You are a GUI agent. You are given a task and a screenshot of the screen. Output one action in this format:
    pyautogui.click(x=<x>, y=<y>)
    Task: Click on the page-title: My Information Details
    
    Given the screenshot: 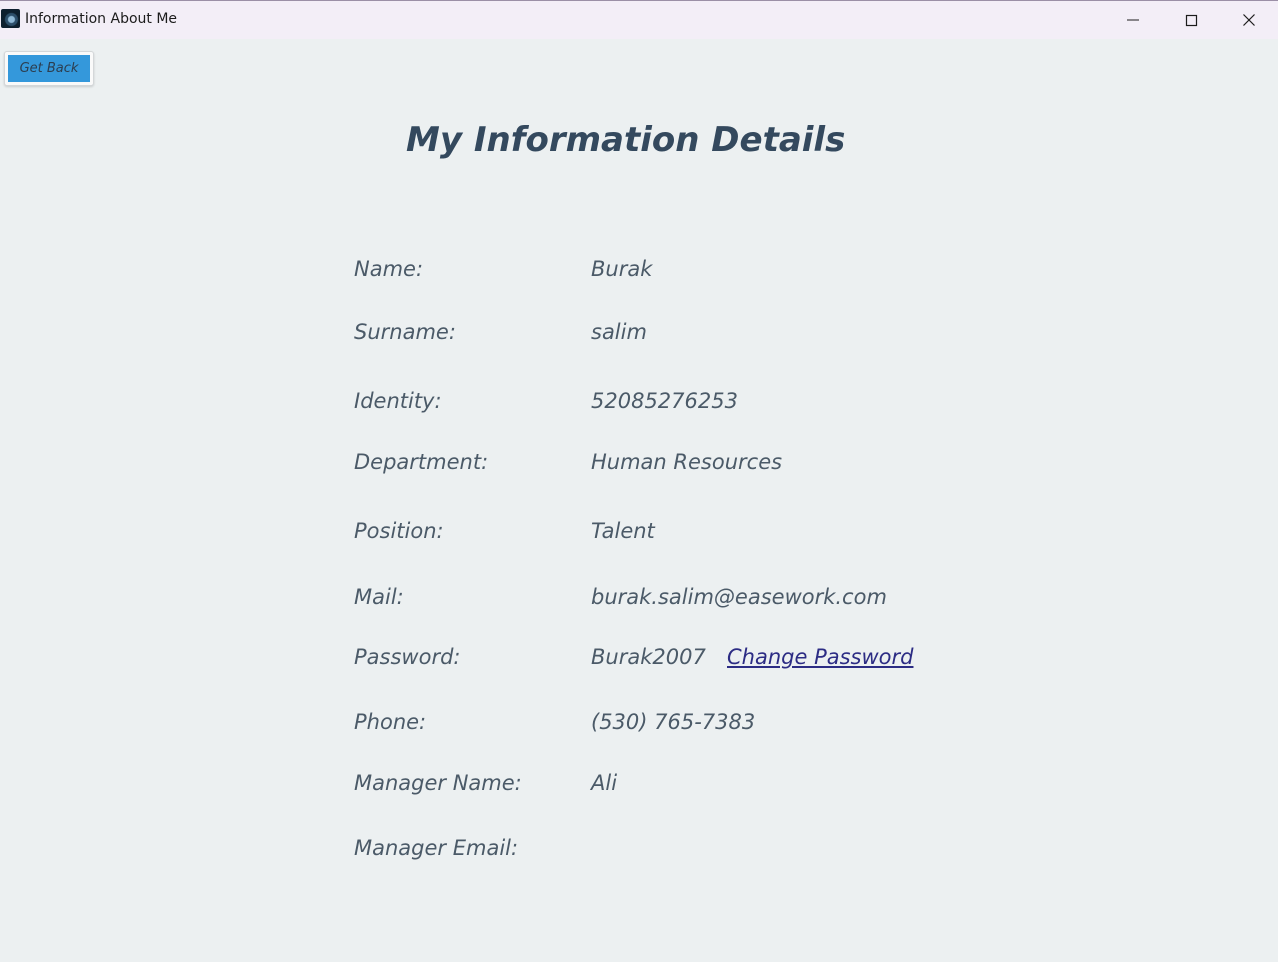 What is the action you would take?
    pyautogui.click(x=626, y=140)
    